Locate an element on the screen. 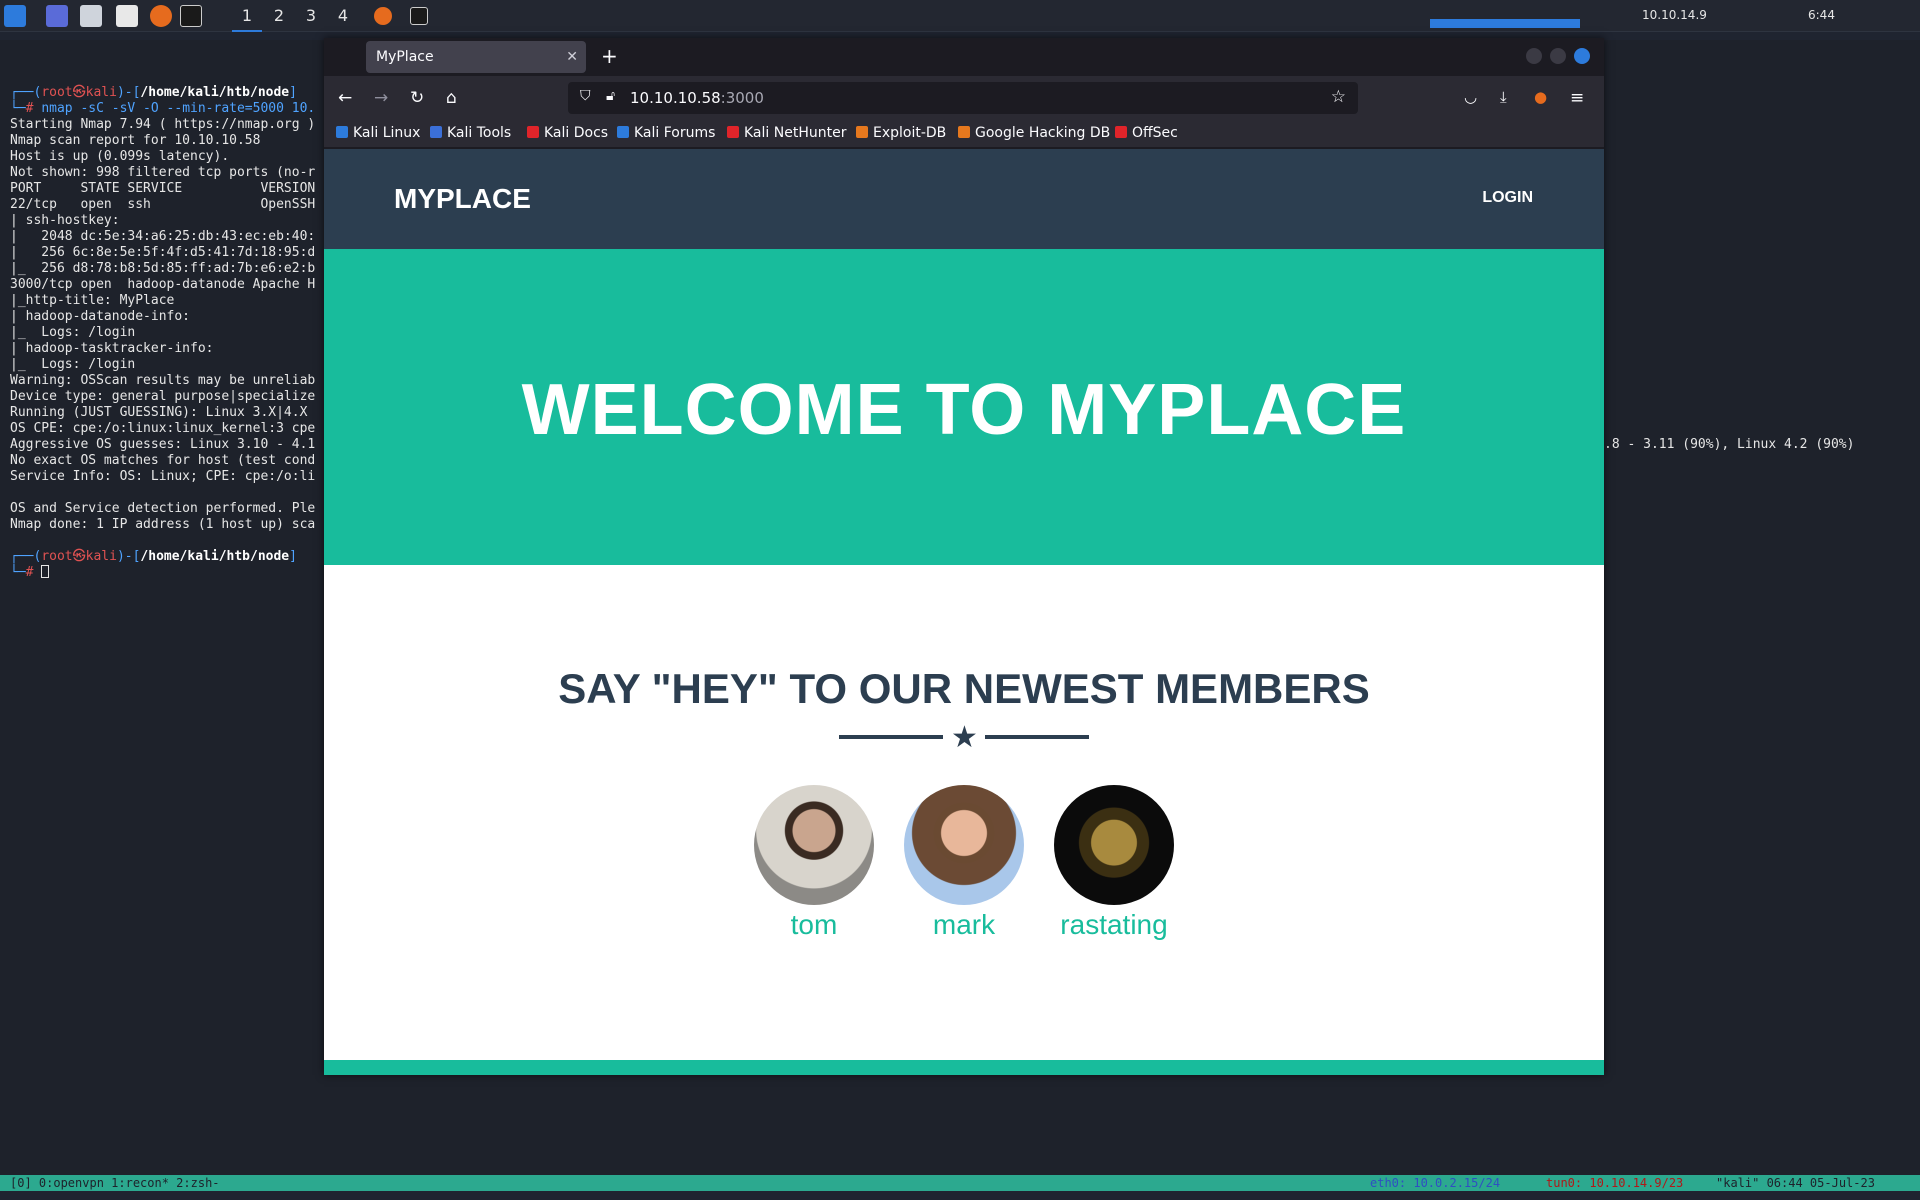  nav-toolbar: ← → ↻ ⌂ ⛉ 🔓︎ 10.10.10.58:3000 ☆ ◡ ⤓ ● ≡ is located at coordinates (964, 98).